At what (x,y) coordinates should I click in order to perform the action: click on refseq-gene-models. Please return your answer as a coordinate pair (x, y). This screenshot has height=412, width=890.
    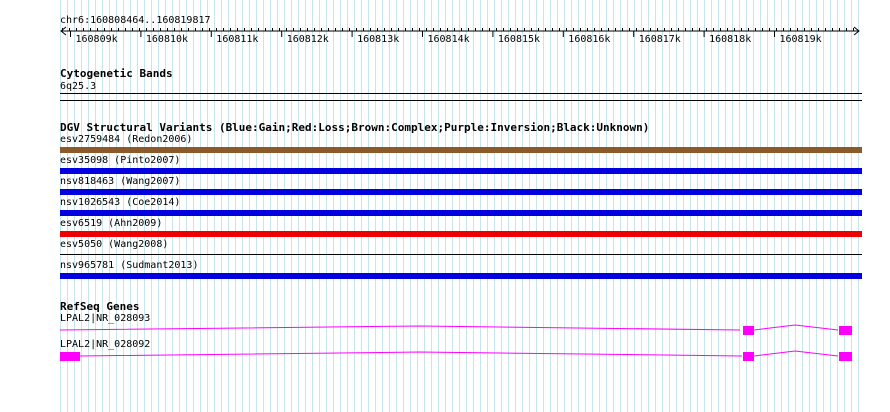
    Looking at the image, I should click on (455, 342).